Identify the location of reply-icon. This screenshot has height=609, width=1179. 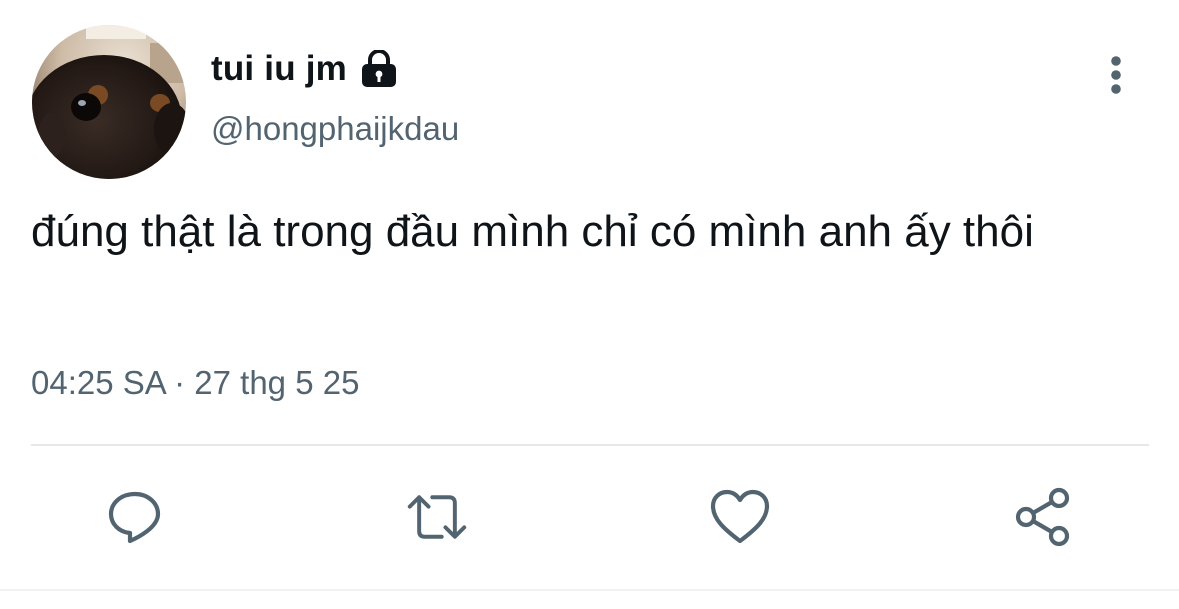
(134, 517).